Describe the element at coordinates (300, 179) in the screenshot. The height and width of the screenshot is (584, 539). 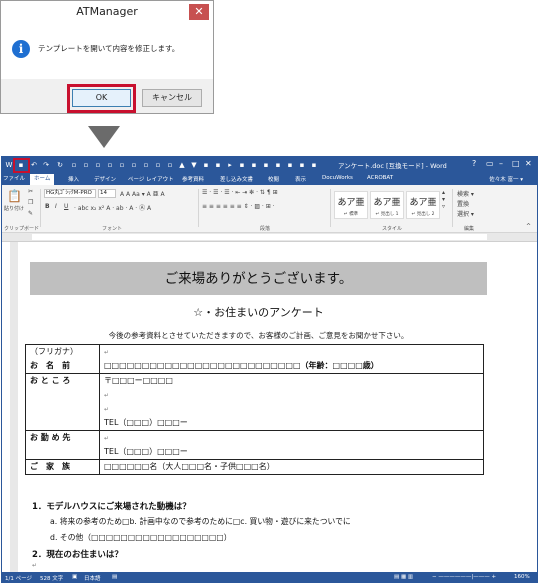
I see `tab-view: 表示` at that location.